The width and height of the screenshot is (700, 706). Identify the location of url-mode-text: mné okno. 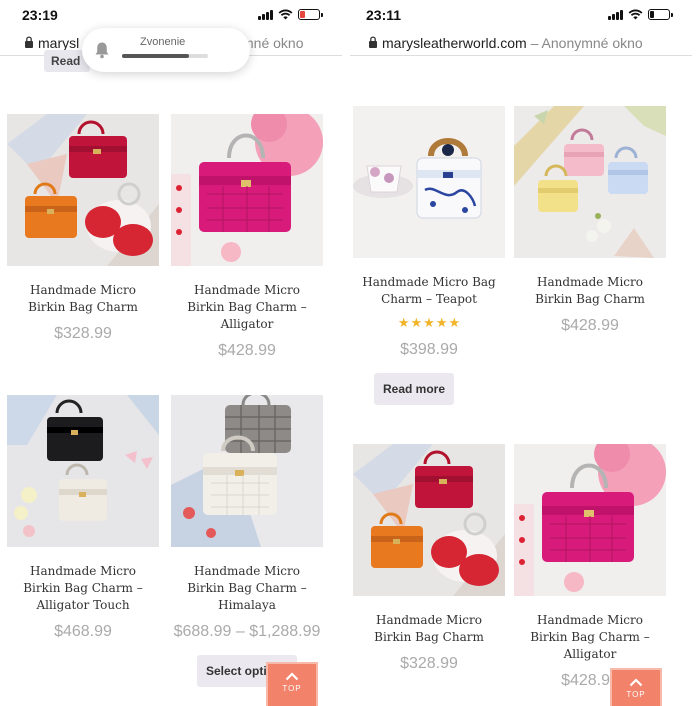
(273, 43).